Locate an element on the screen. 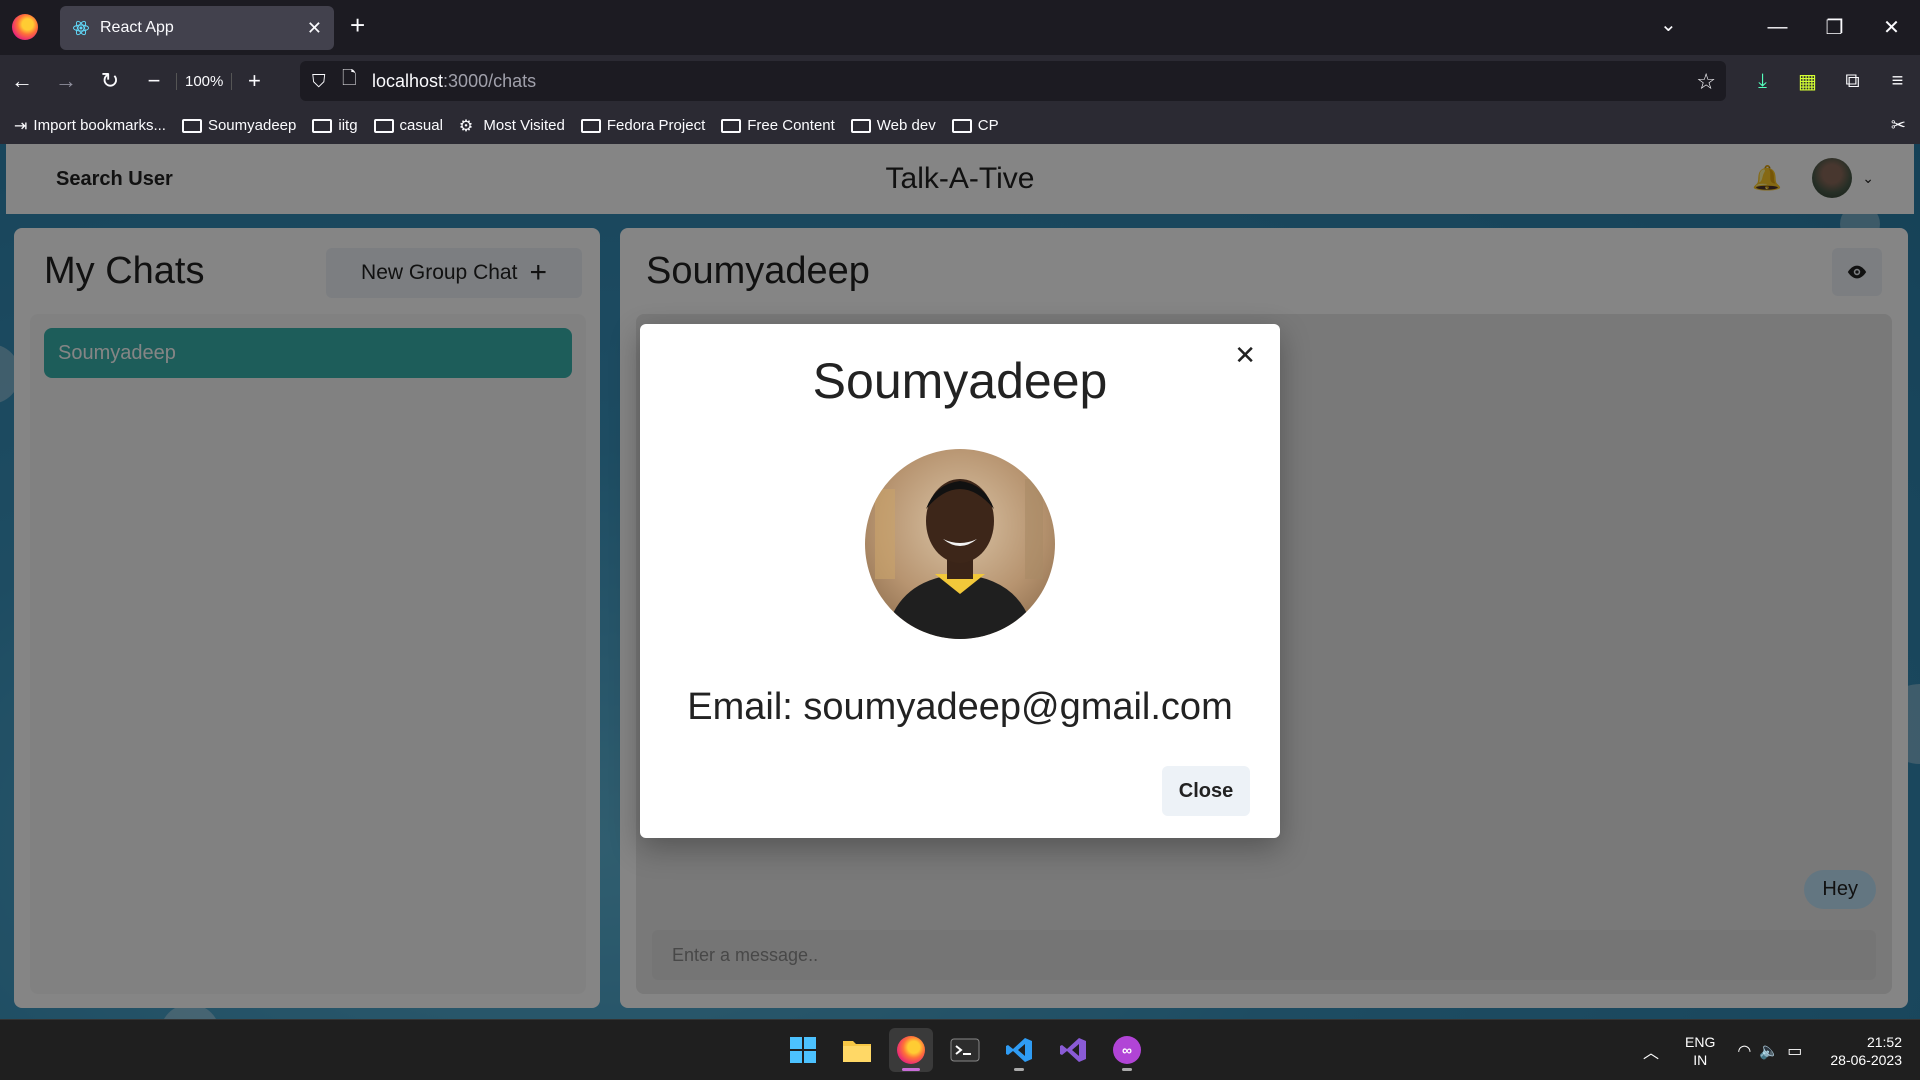 The height and width of the screenshot is (1080, 1920). clock: 21:52 28-06-2023 is located at coordinates (1866, 1051).